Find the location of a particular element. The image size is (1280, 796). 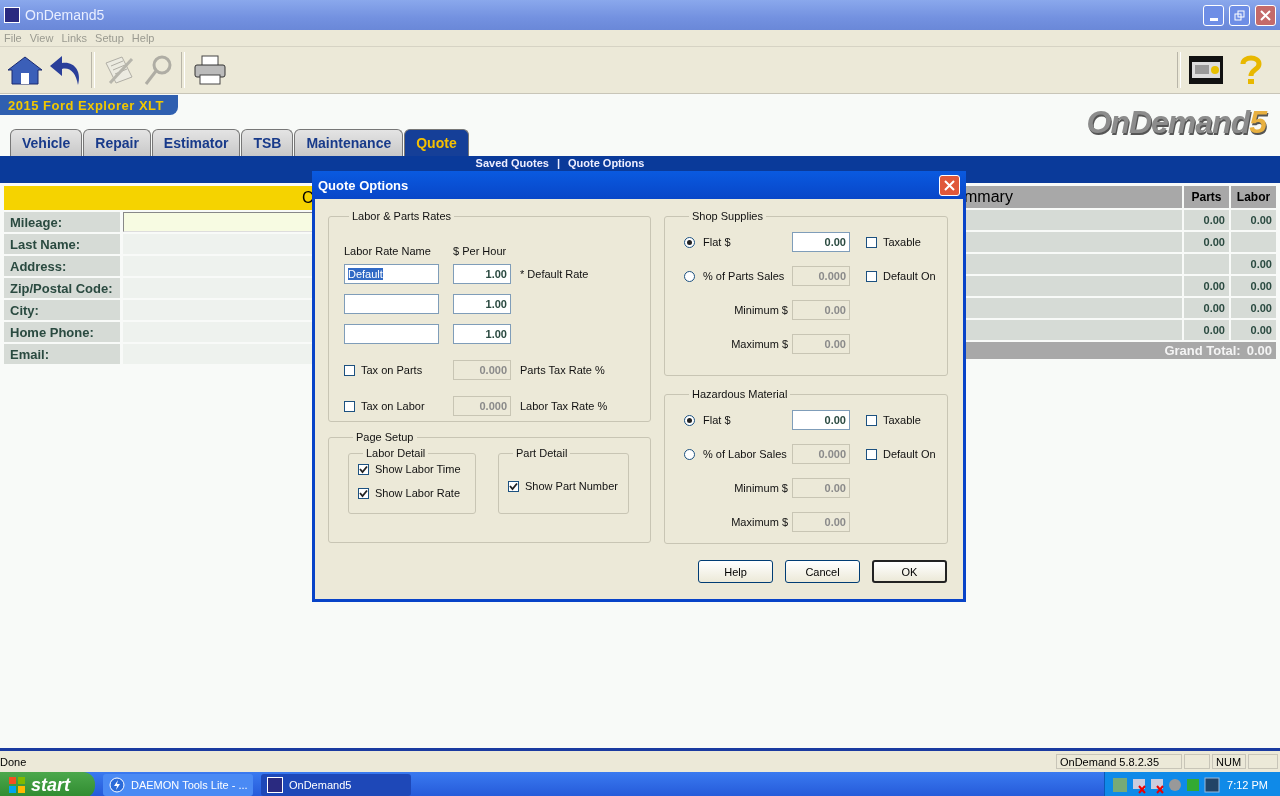

nav-link: Quote Options is located at coordinates (606, 163).